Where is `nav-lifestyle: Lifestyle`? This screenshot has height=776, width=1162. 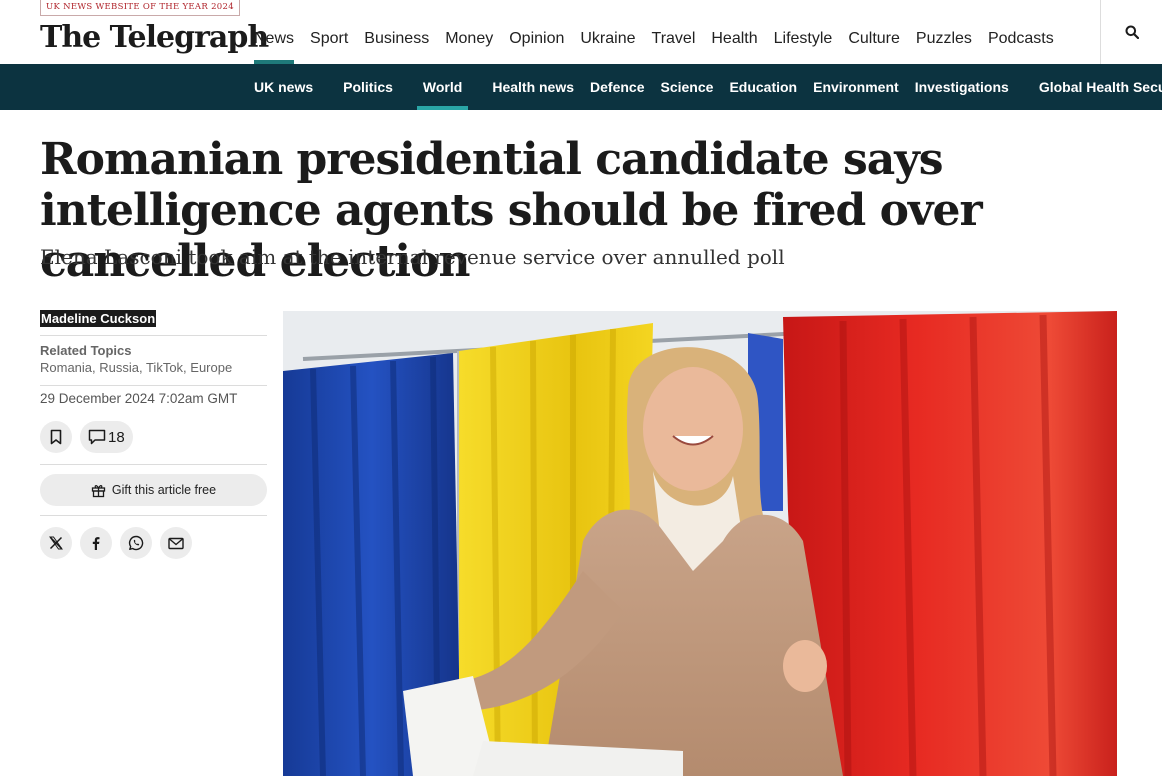
nav-lifestyle: Lifestyle is located at coordinates (803, 39).